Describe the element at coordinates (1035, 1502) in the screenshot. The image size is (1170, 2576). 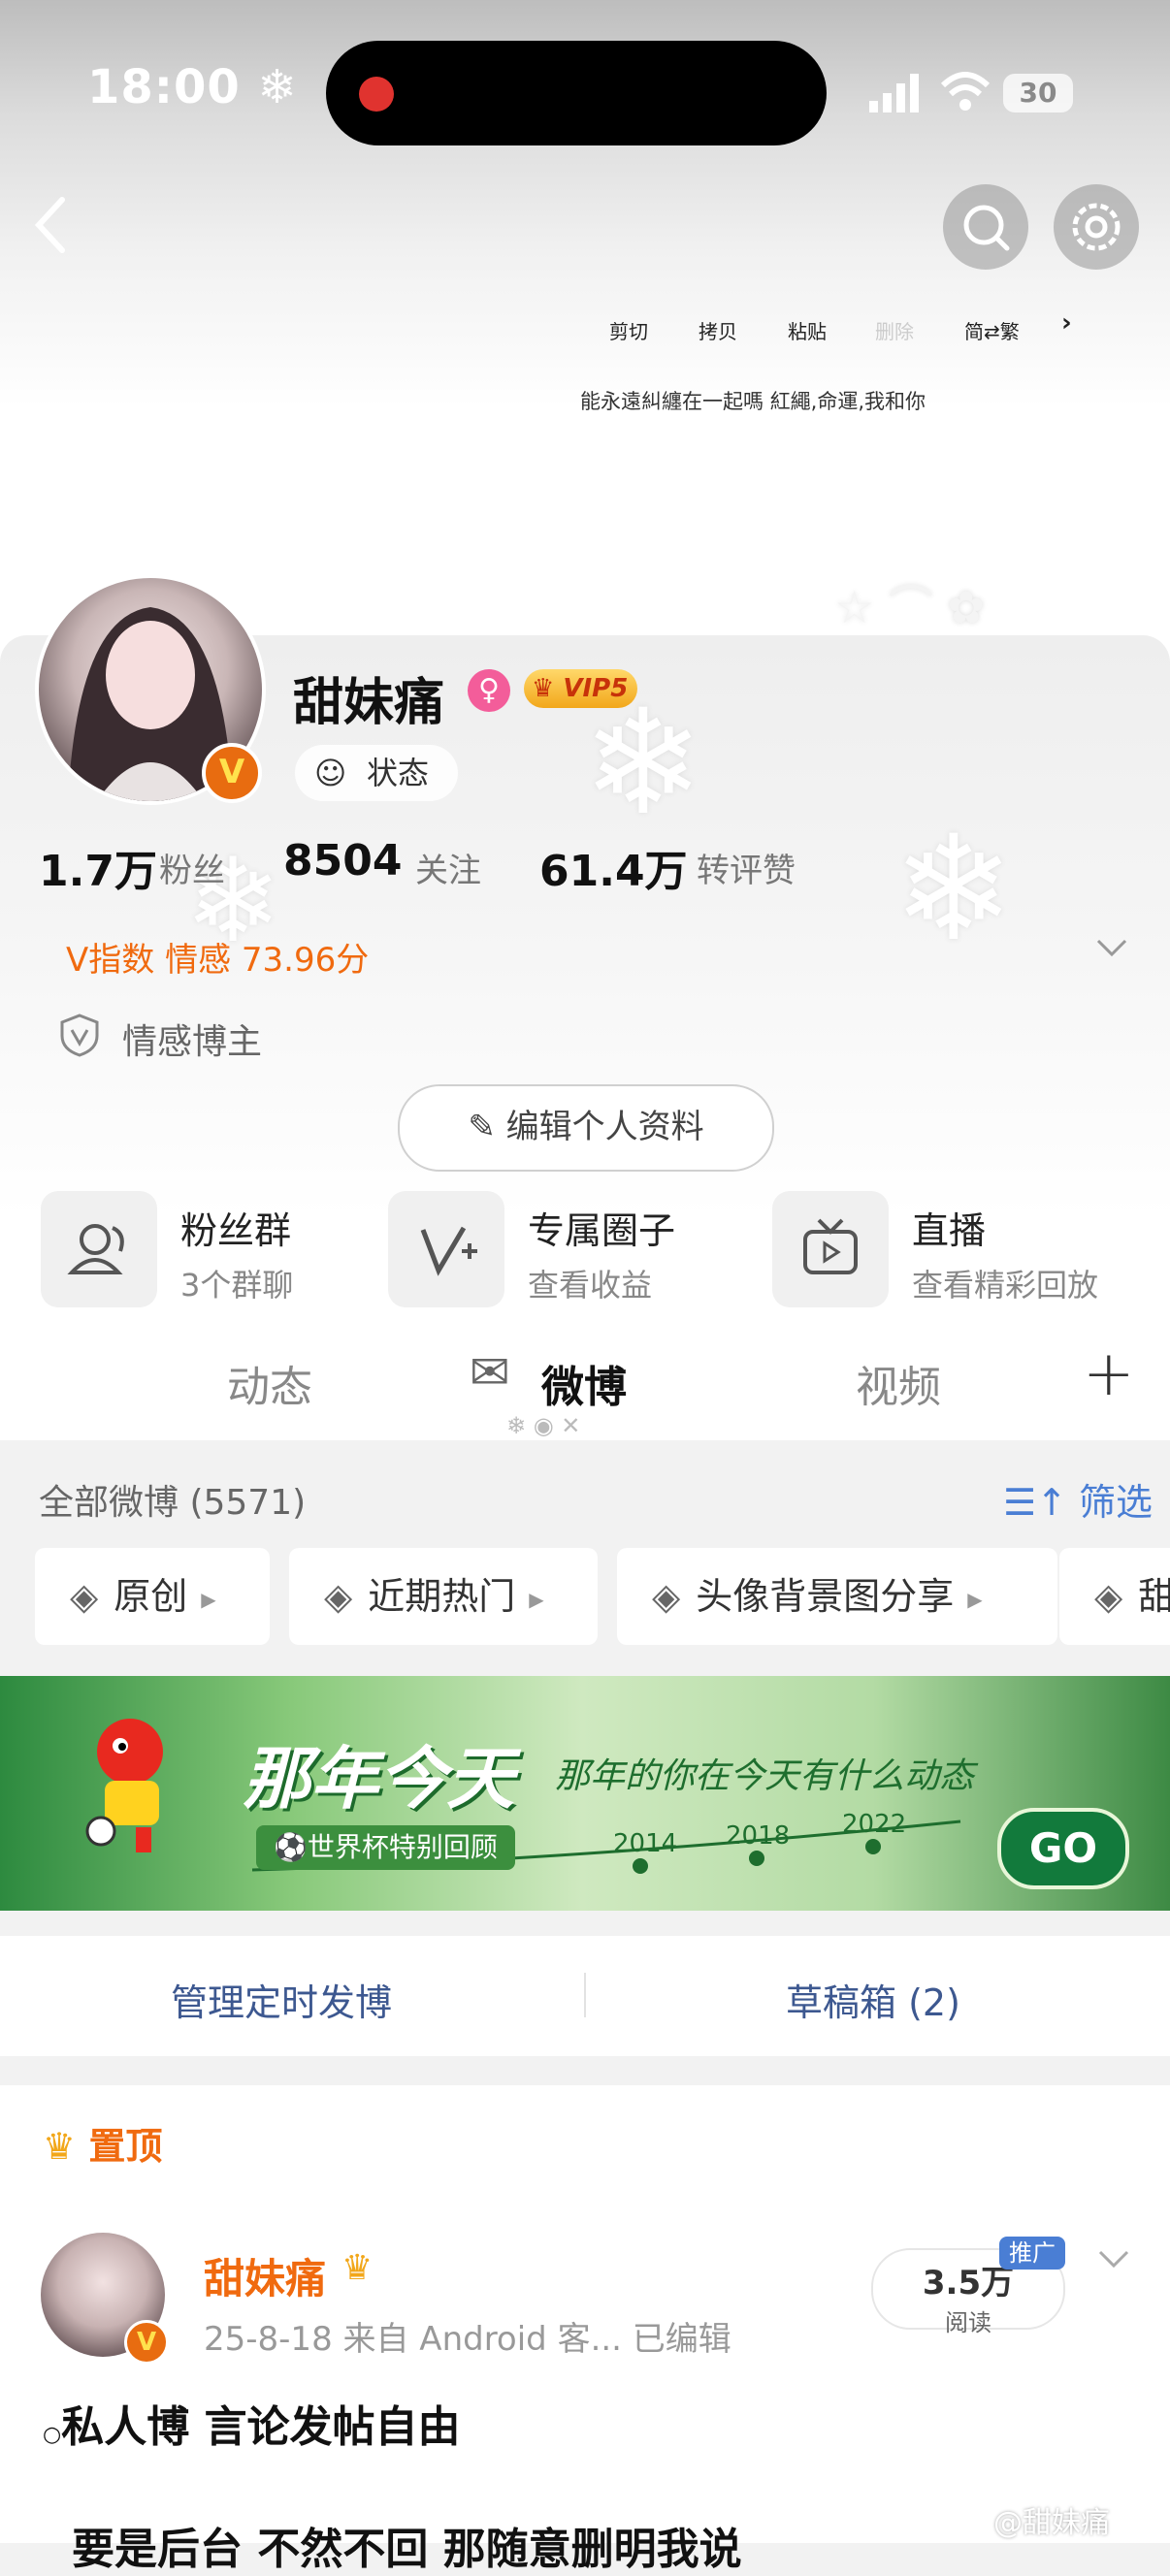
I see `filter-icon: ☰↑` at that location.